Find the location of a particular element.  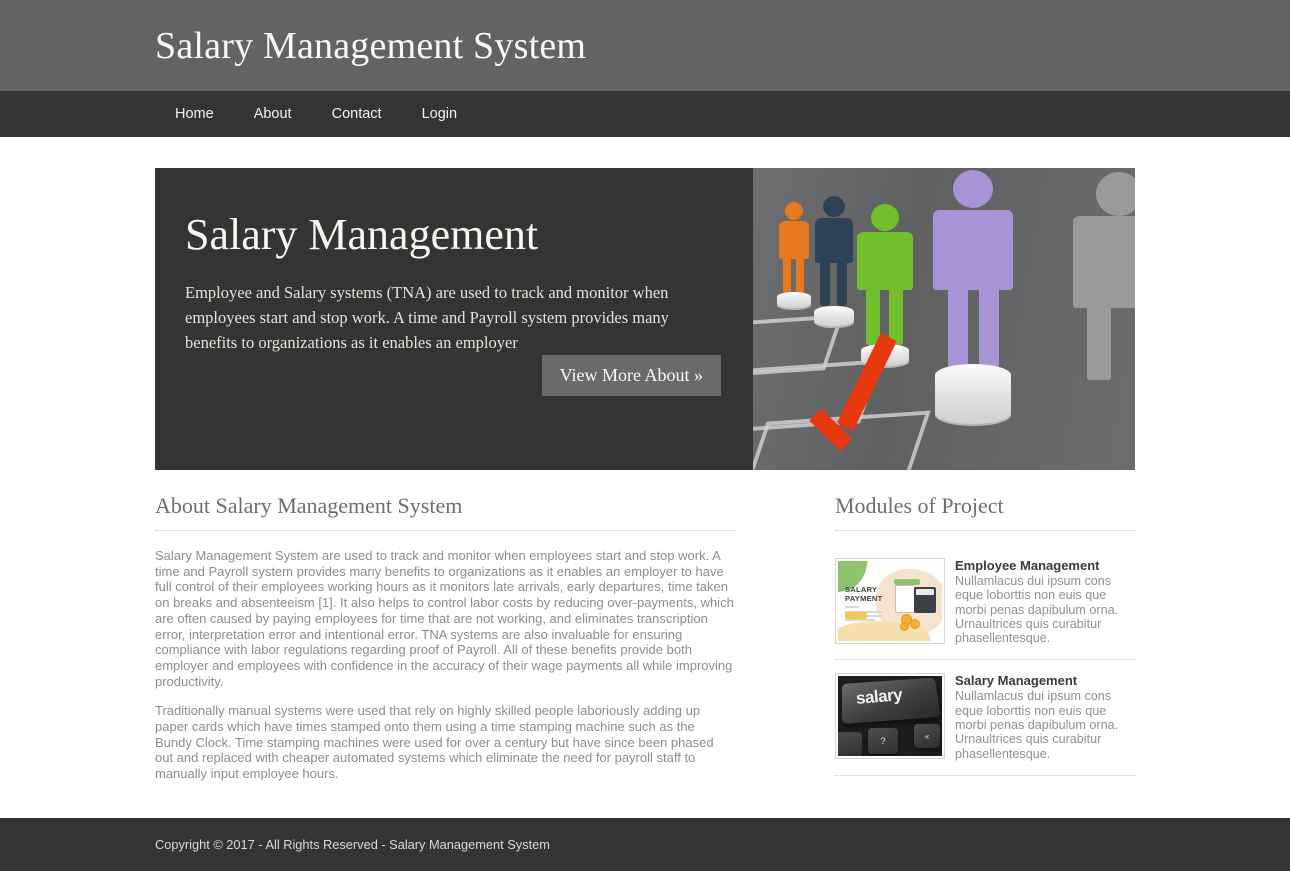

module-thumbnail: salary ? « is located at coordinates (890, 716).